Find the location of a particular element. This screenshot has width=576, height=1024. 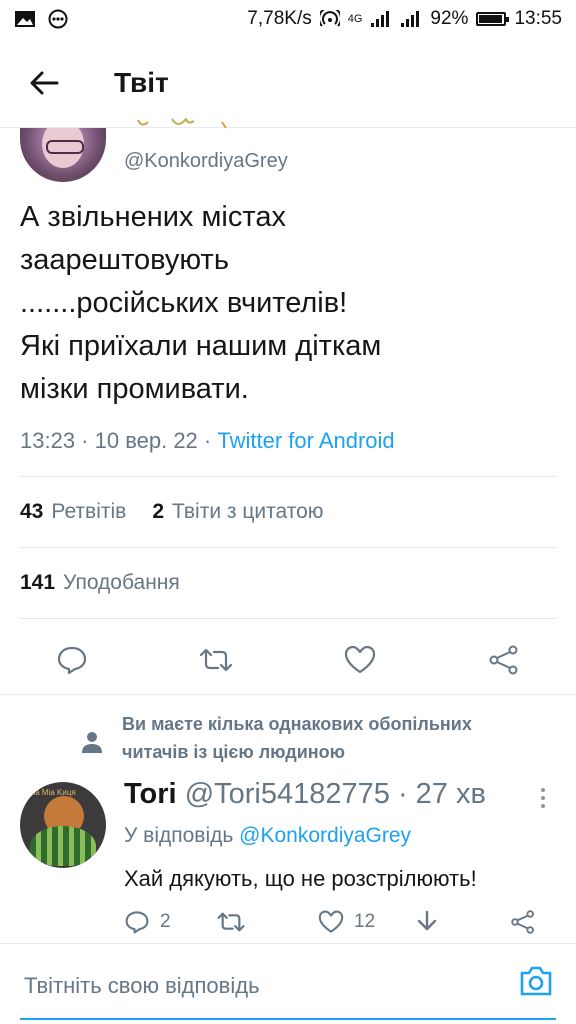

tweet-actions is located at coordinates (288, 658).